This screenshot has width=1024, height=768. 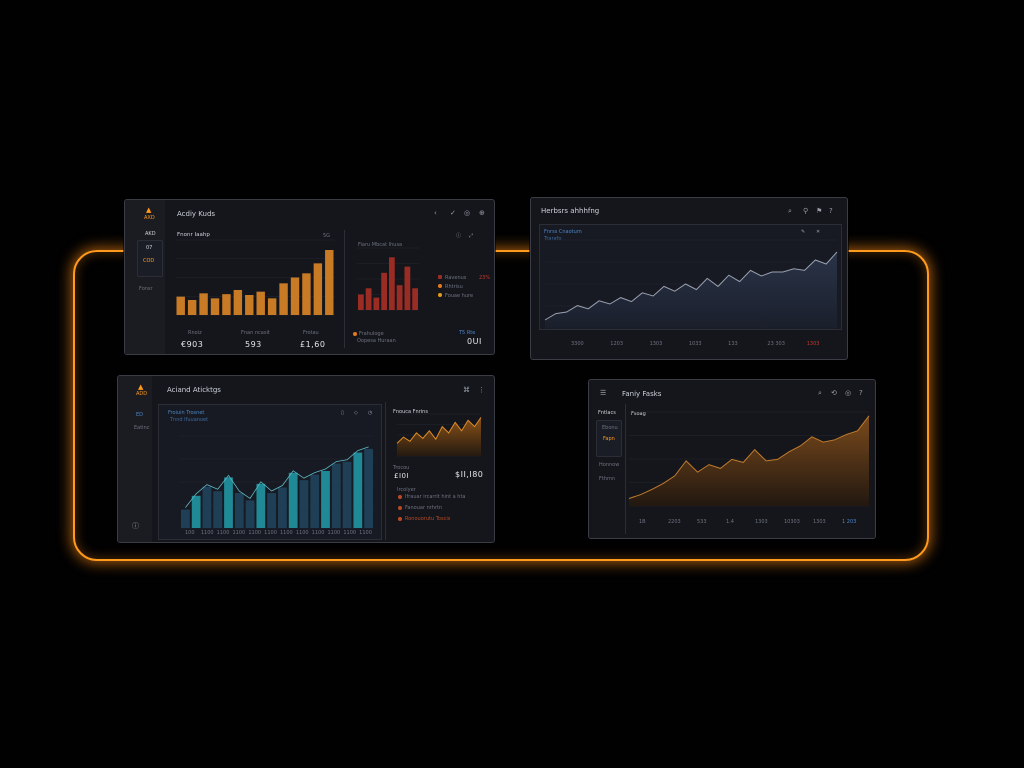 I want to click on side4-item-4: Fthmn, so click(x=607, y=479).